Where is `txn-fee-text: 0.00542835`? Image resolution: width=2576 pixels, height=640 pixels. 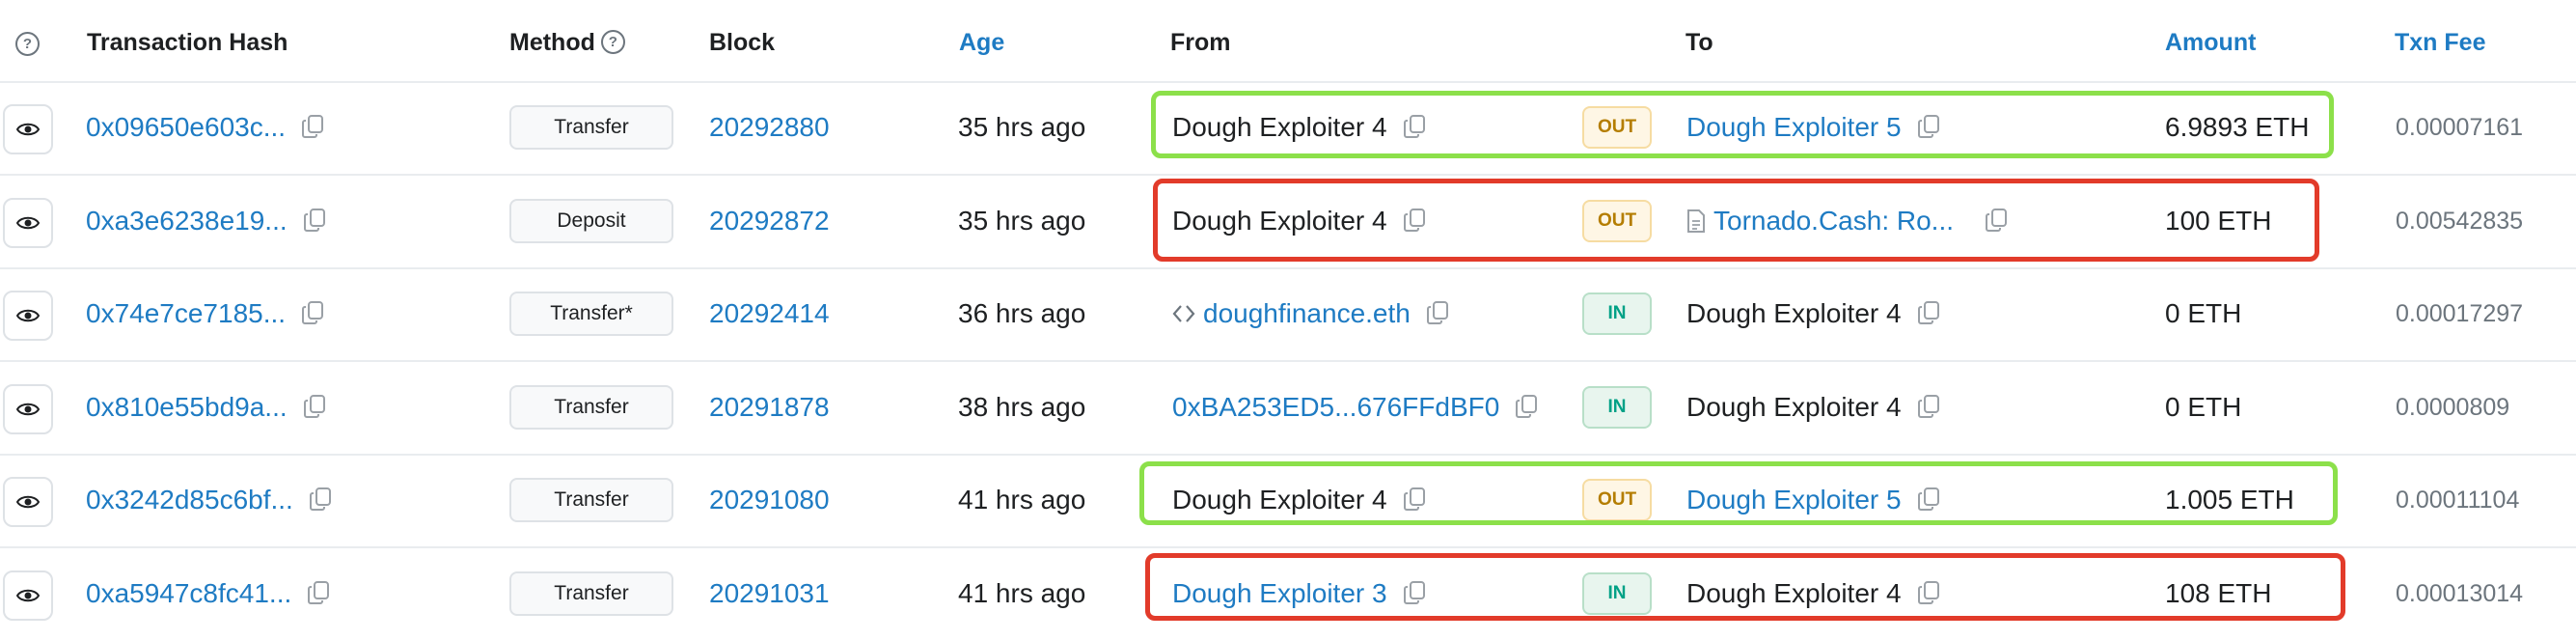
txn-fee-text: 0.00542835 is located at coordinates (2460, 221).